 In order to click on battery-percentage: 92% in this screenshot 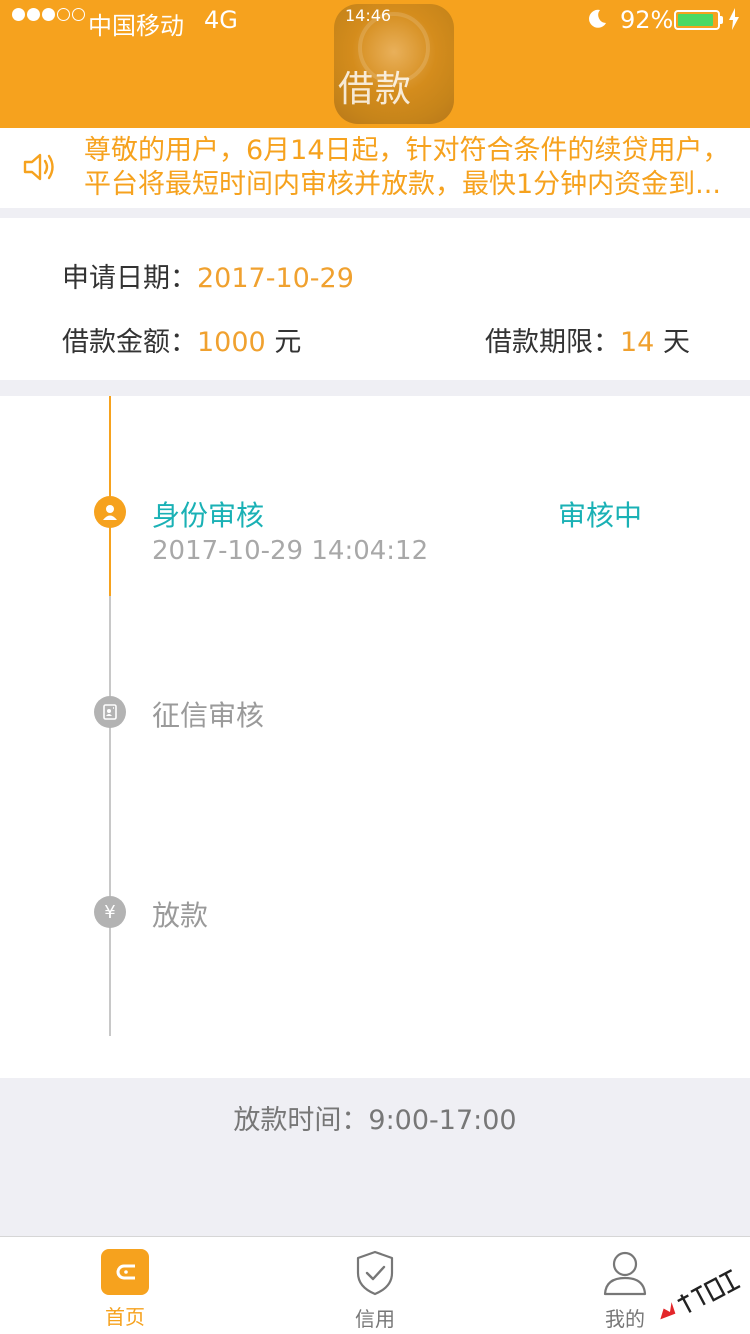, I will do `click(647, 20)`.